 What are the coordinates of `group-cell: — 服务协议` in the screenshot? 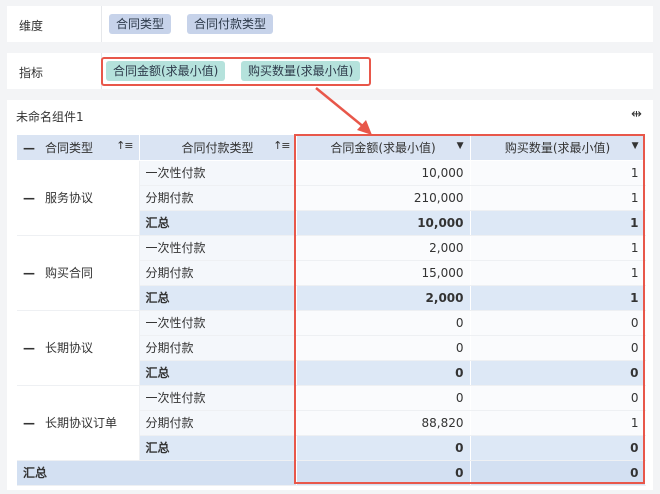 It's located at (78, 198).